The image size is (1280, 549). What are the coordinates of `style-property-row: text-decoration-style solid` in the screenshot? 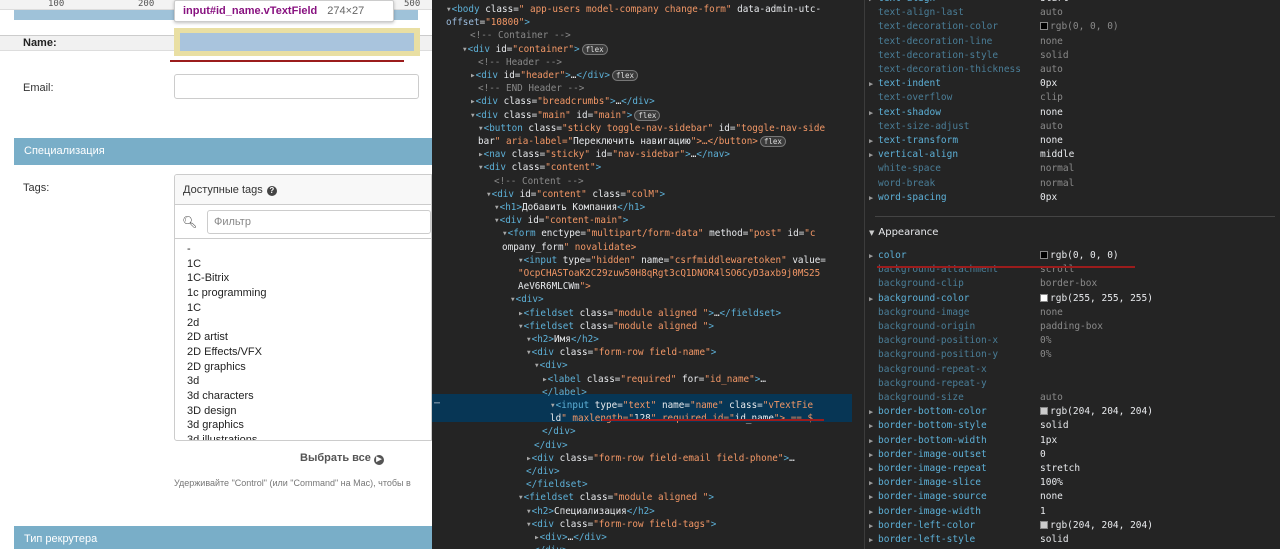 It's located at (1072, 56).